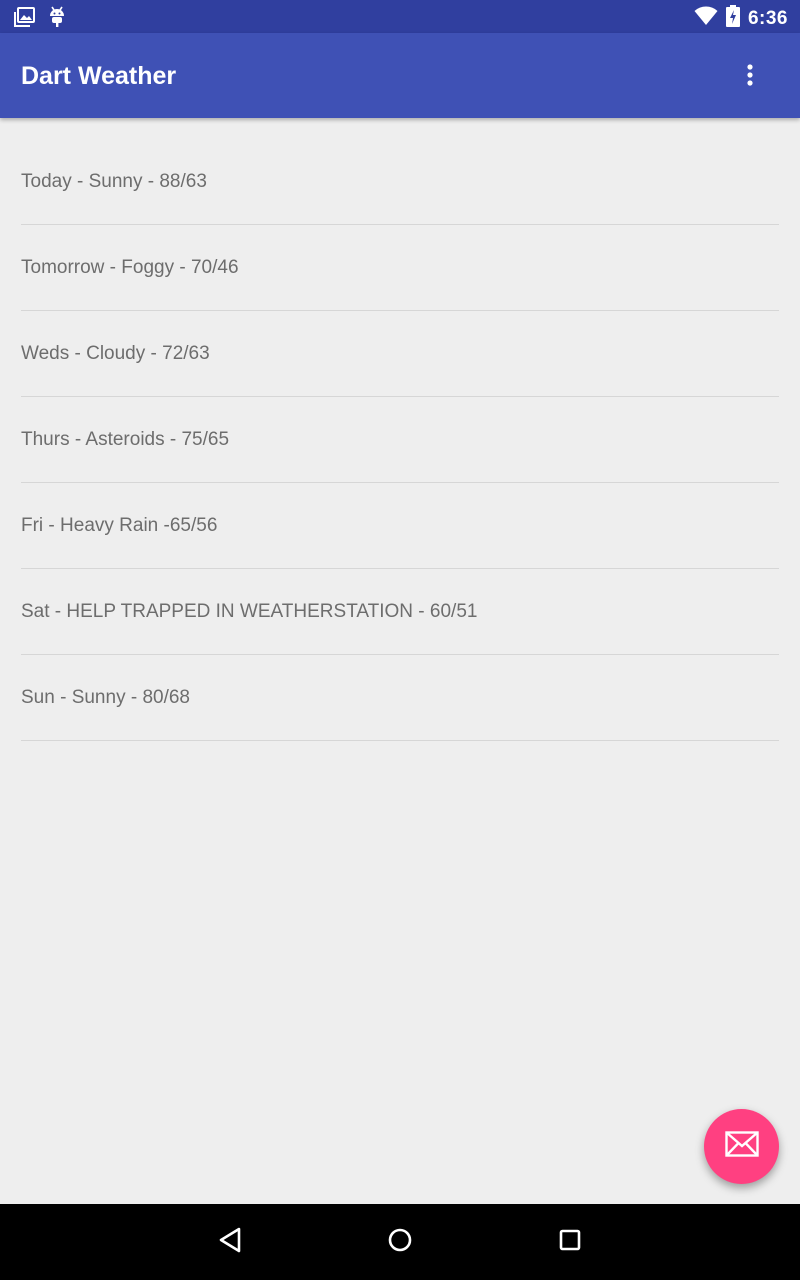 This screenshot has width=800, height=1280. I want to click on forecast-text: Sun - Sunny - 80/68, so click(105, 697).